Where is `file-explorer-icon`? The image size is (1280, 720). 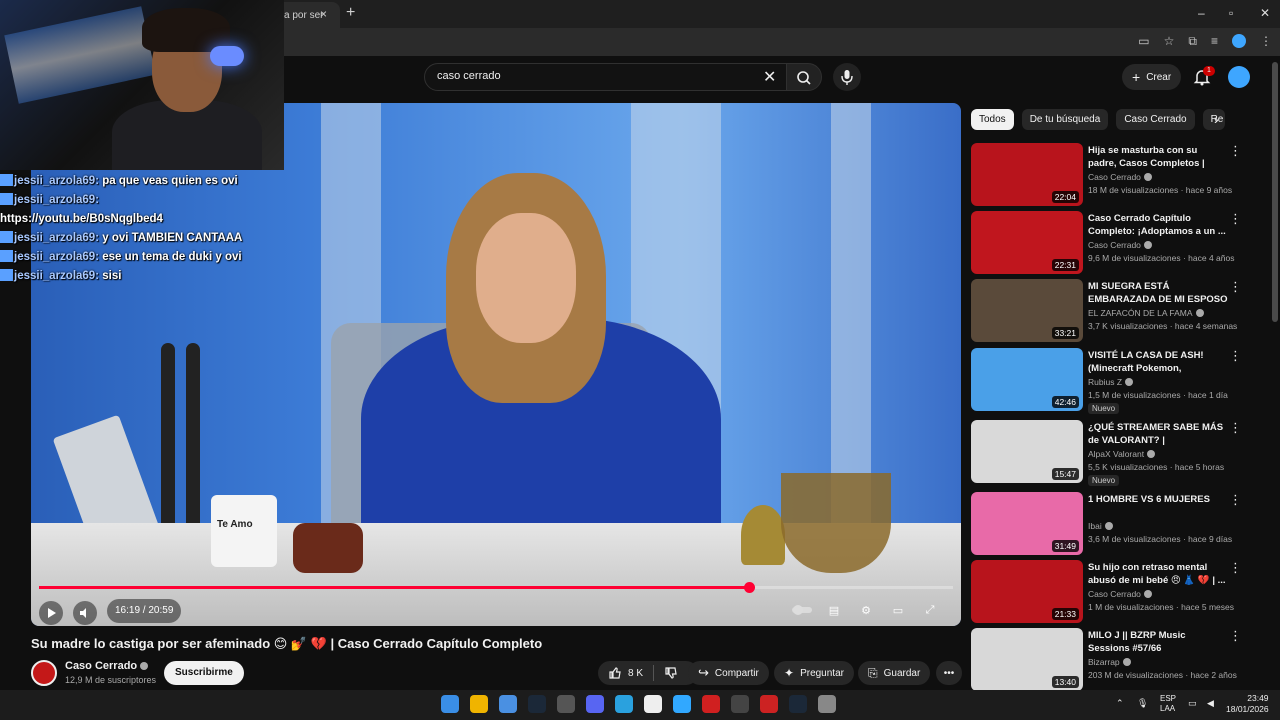
file-explorer-icon is located at coordinates (479, 704).